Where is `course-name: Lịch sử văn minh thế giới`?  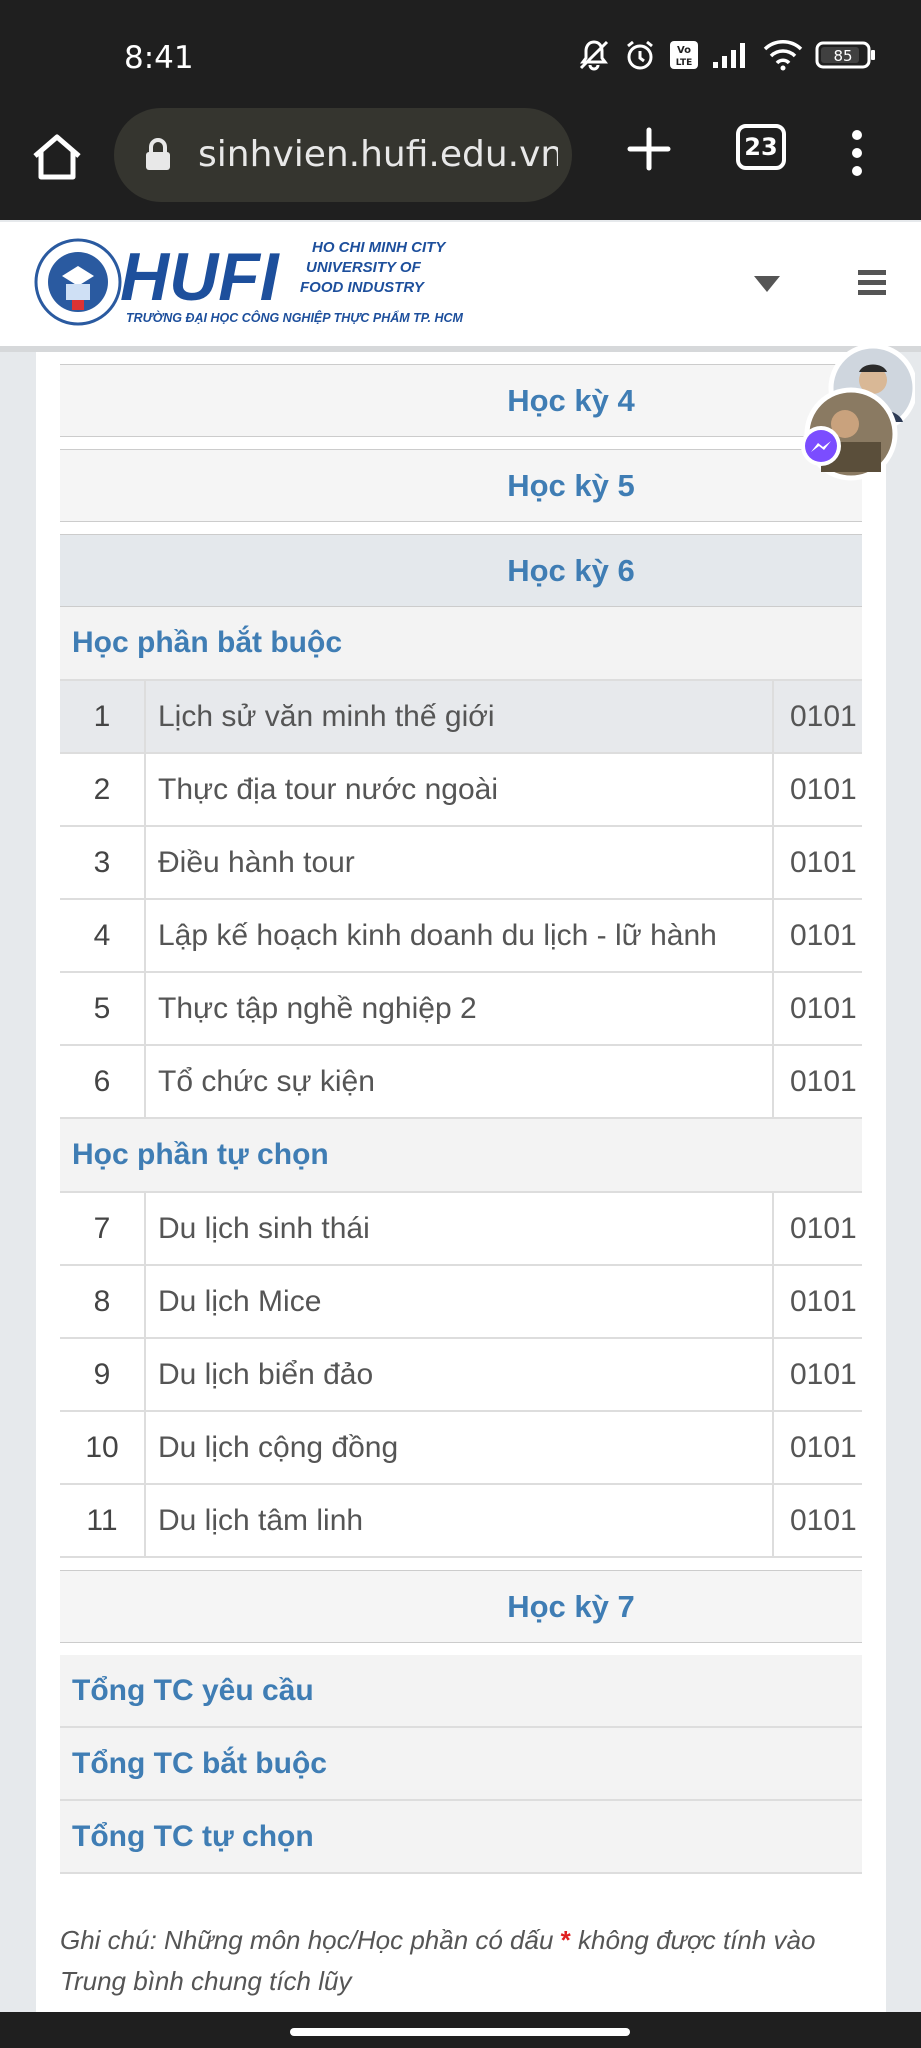 course-name: Lịch sử văn minh thế giới is located at coordinates (326, 716).